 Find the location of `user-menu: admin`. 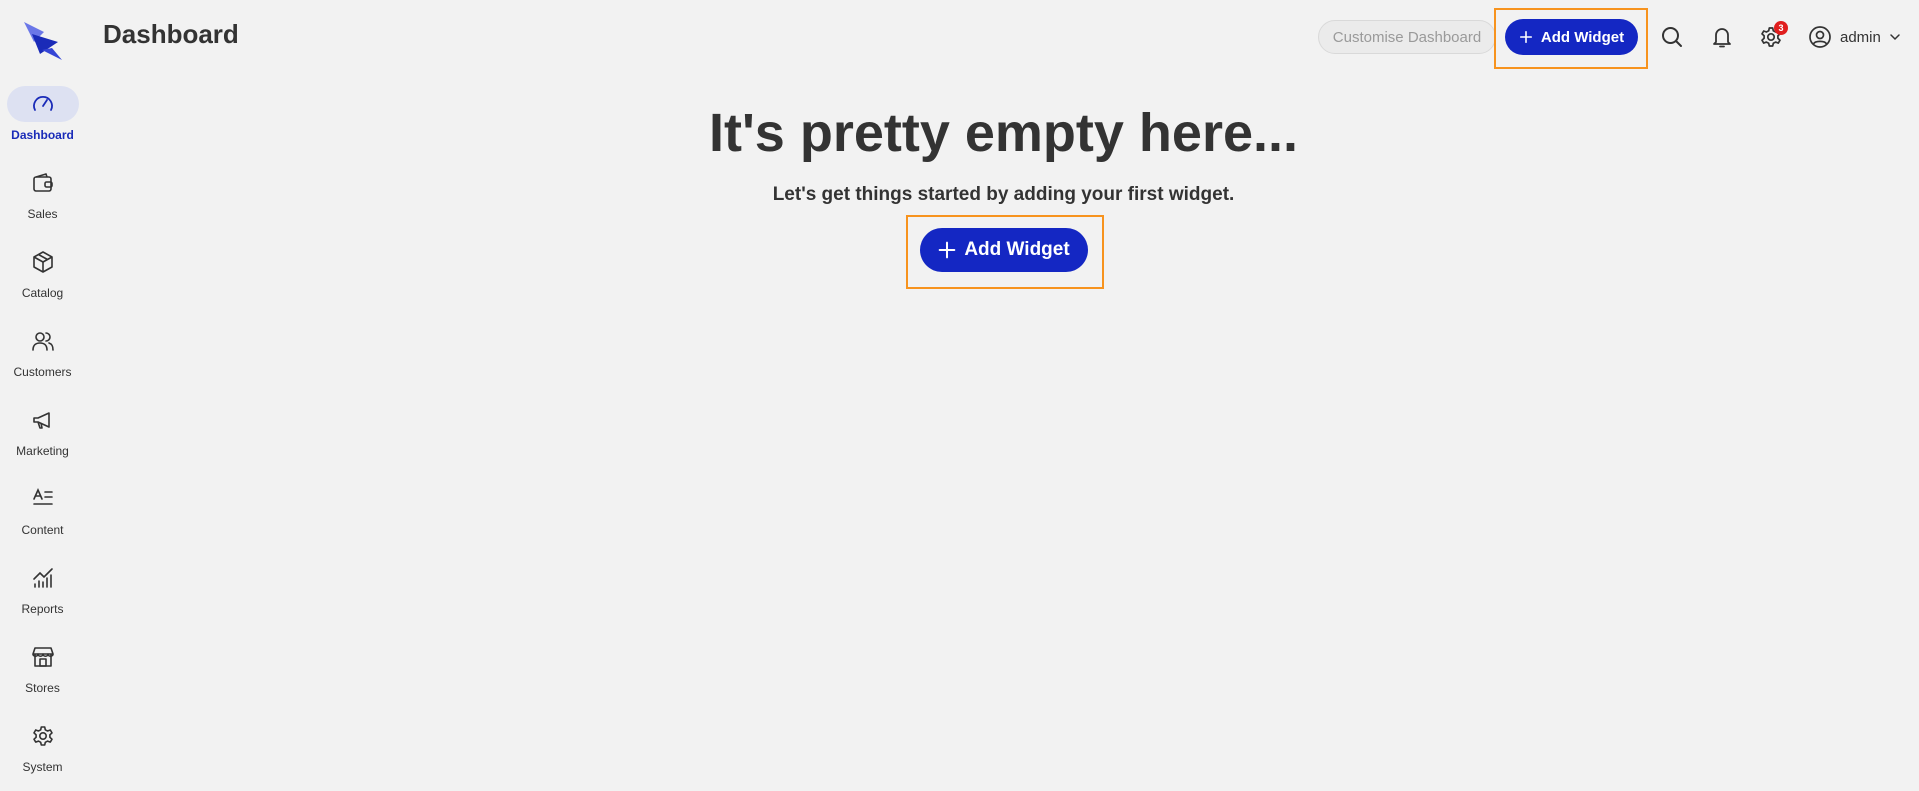

user-menu: admin is located at coordinates (1854, 37).